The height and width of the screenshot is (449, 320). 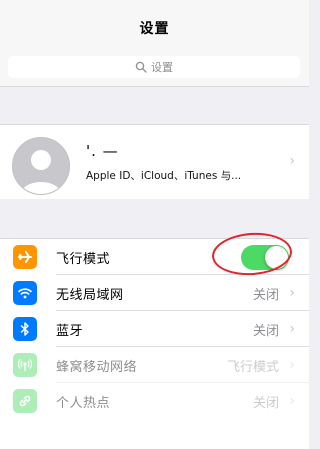 What do you see at coordinates (97, 367) in the screenshot?
I see `row-label: 蜂窝移动网络` at bounding box center [97, 367].